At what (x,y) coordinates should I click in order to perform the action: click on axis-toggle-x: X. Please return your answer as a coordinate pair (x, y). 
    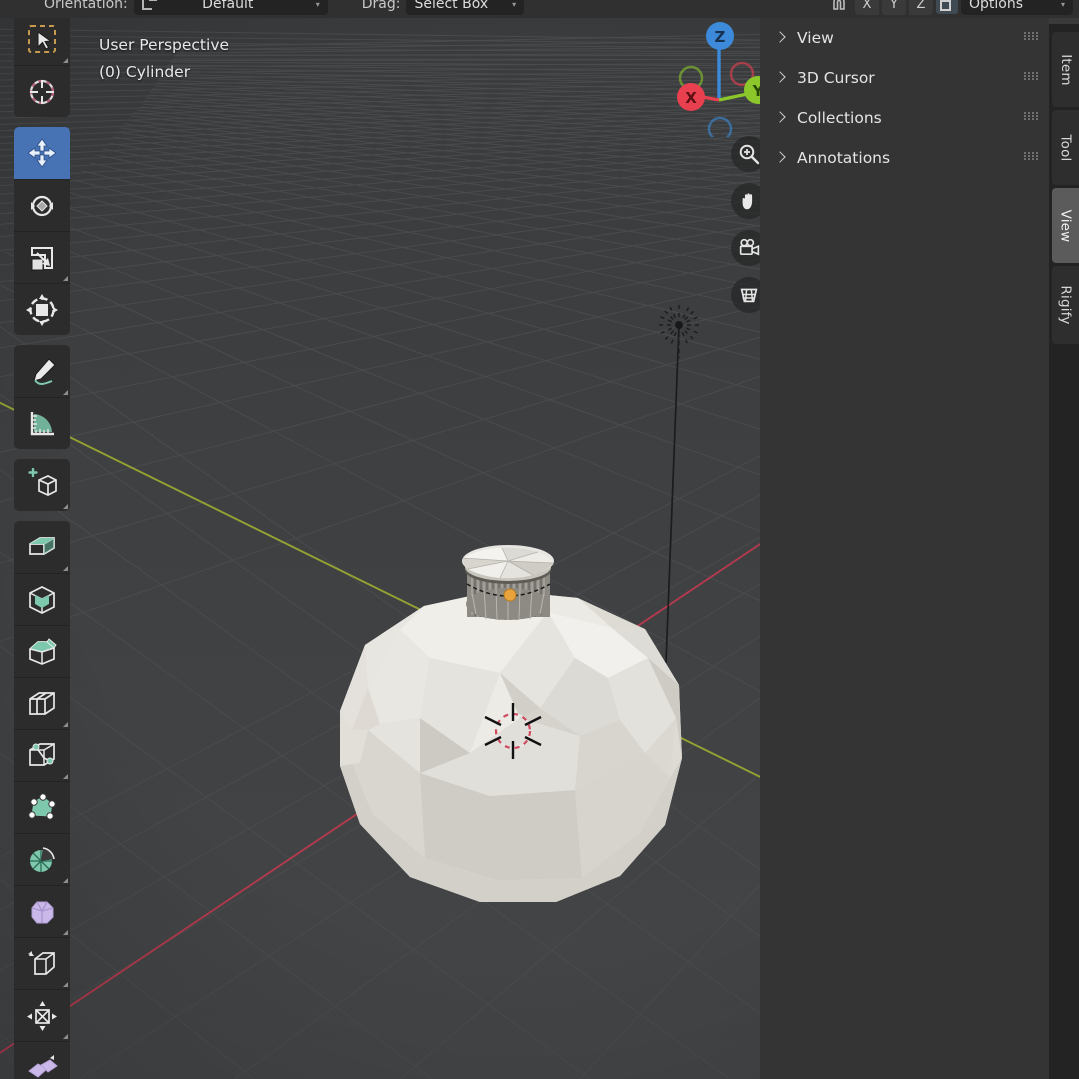
    Looking at the image, I should click on (867, 7).